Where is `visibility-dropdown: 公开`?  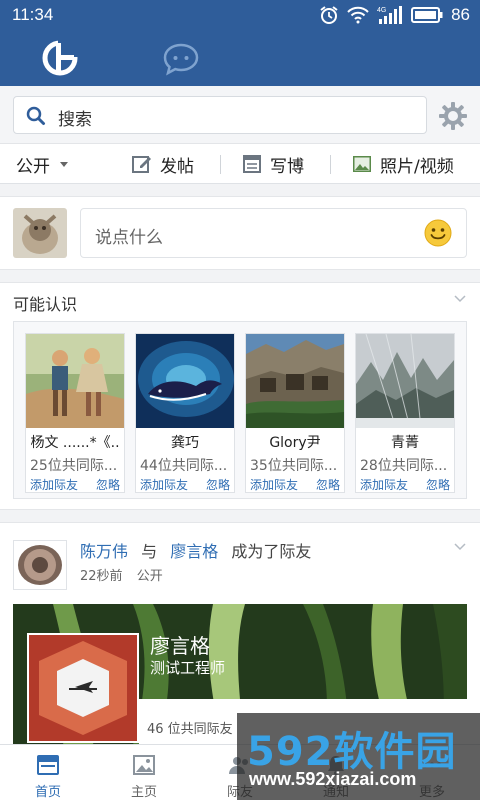
visibility-dropdown: 公开 is located at coordinates (42, 164).